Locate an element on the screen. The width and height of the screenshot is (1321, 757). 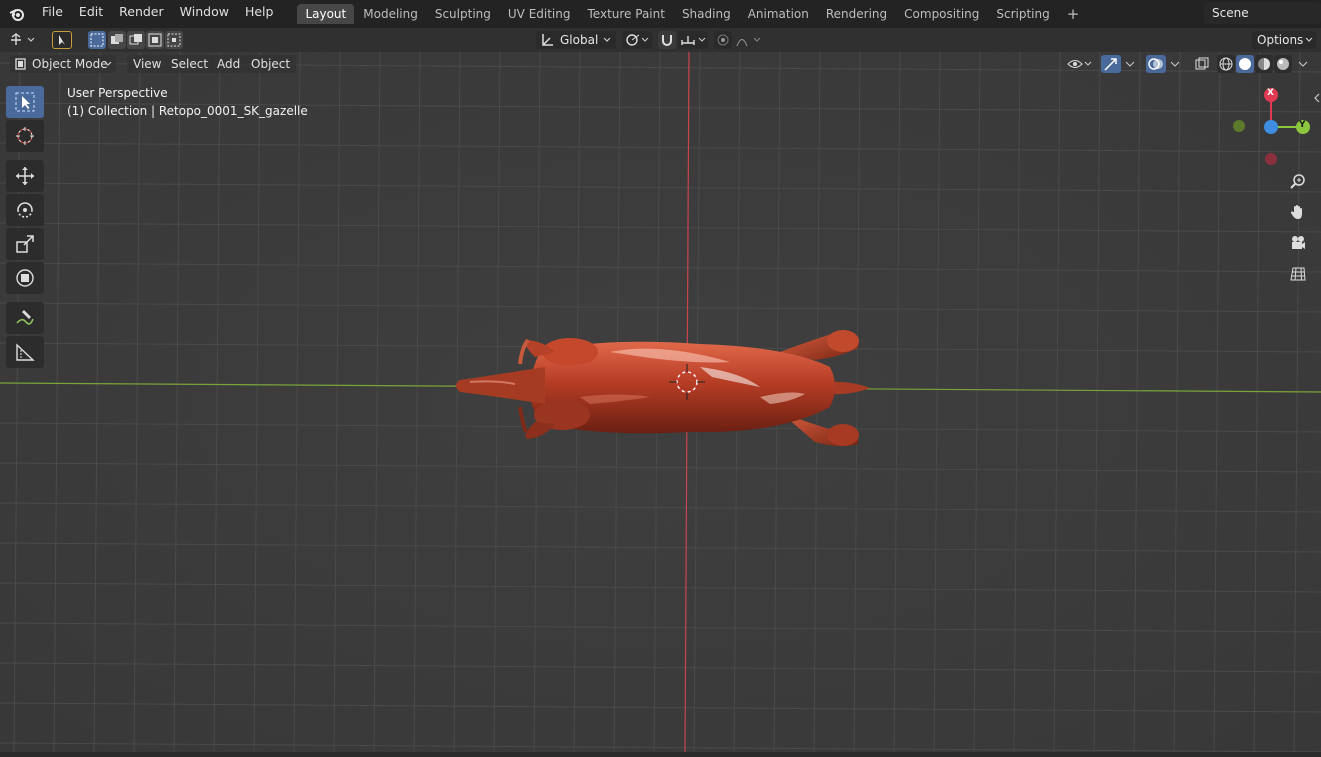
add-workspace-button: + is located at coordinates (1073, 14).